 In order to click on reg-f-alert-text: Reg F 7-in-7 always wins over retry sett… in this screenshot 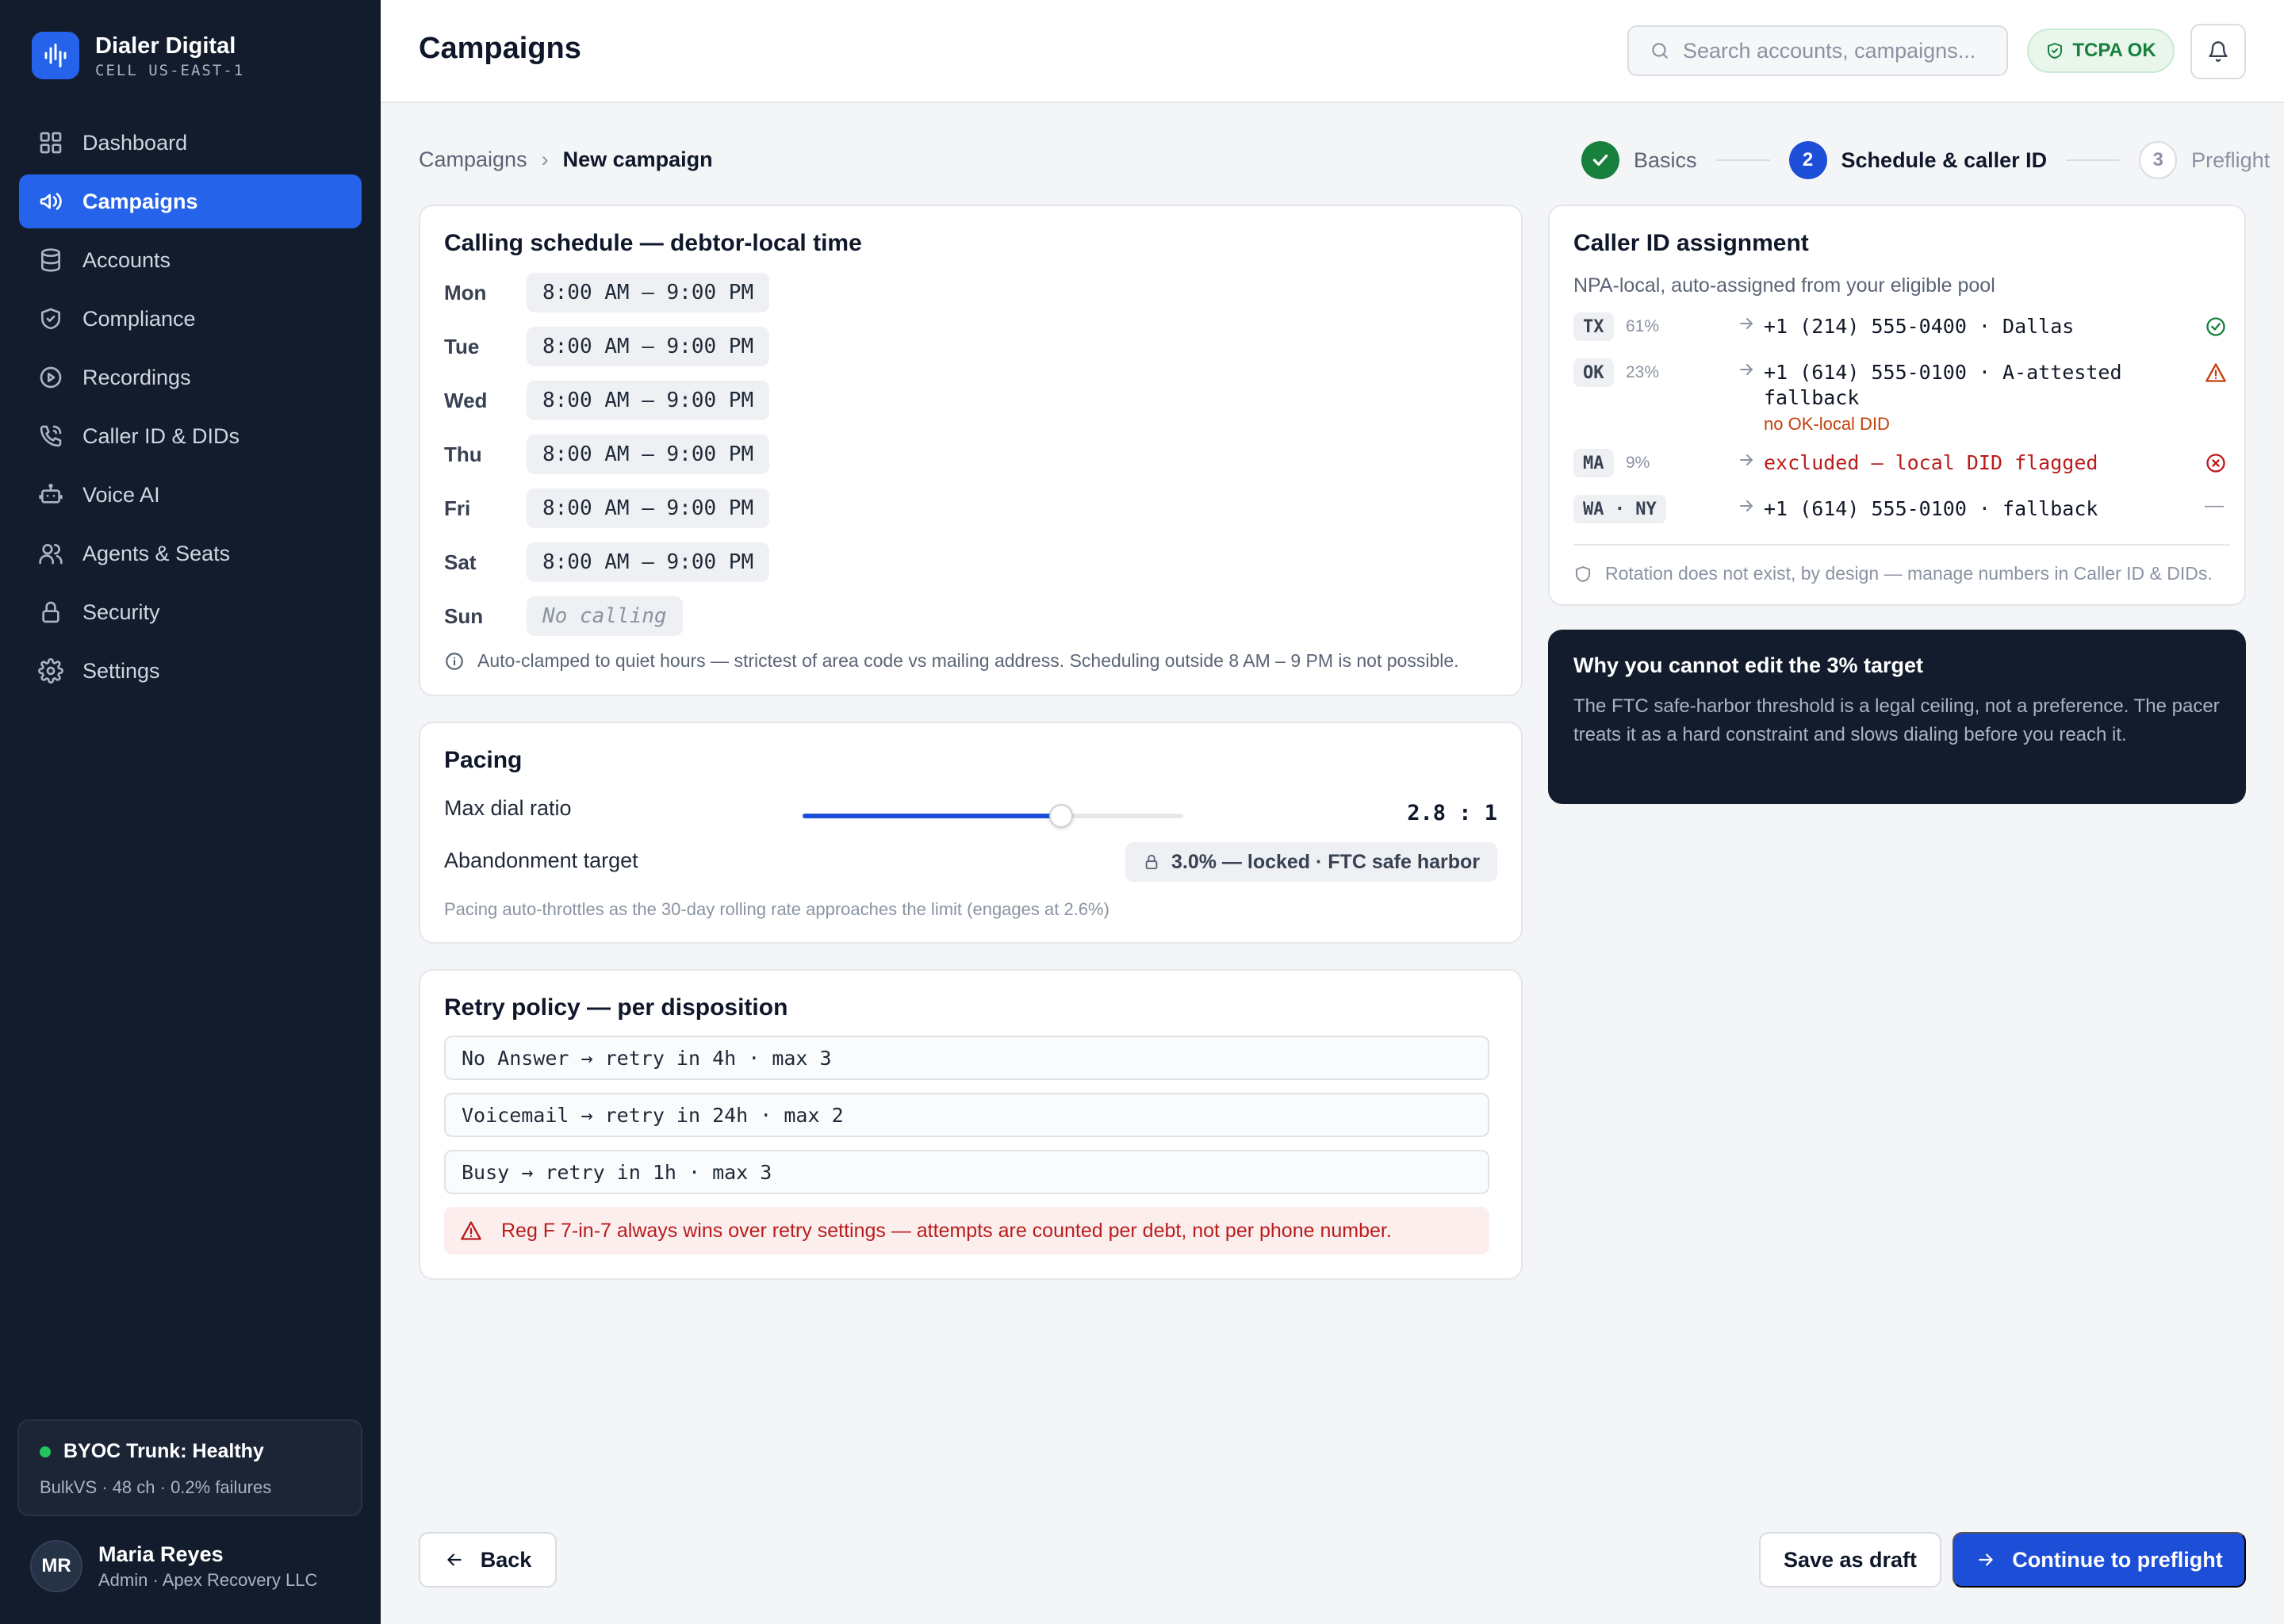, I will do `click(946, 1230)`.